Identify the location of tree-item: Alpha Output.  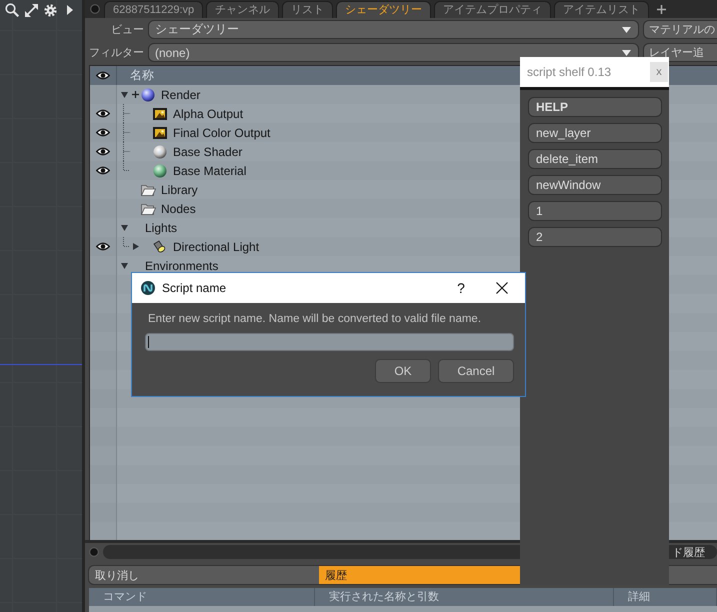
(208, 113).